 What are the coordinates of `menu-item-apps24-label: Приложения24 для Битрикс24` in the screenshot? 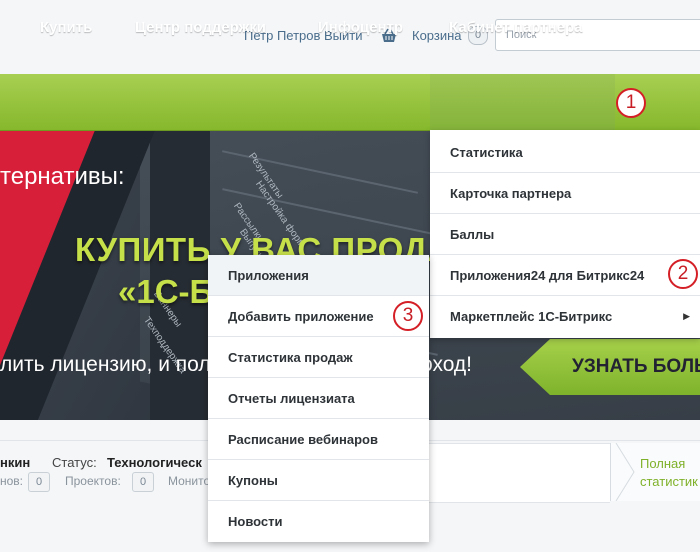 It's located at (547, 275).